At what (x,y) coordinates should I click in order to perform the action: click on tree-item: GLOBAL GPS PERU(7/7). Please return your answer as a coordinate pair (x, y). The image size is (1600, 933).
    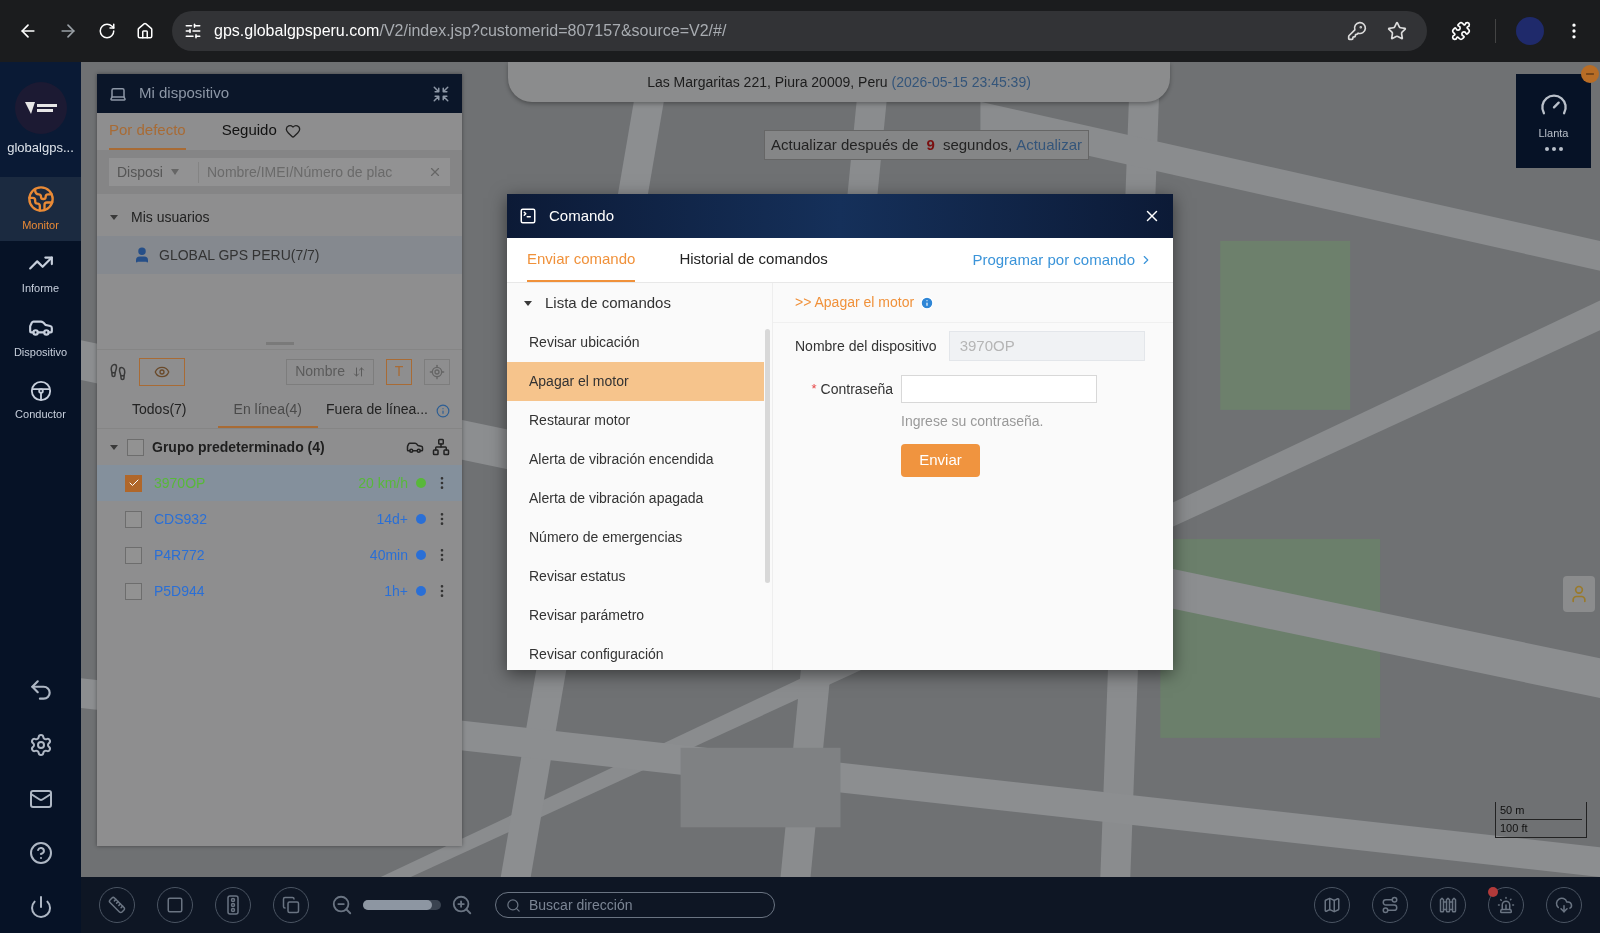
    Looking at the image, I should click on (279, 255).